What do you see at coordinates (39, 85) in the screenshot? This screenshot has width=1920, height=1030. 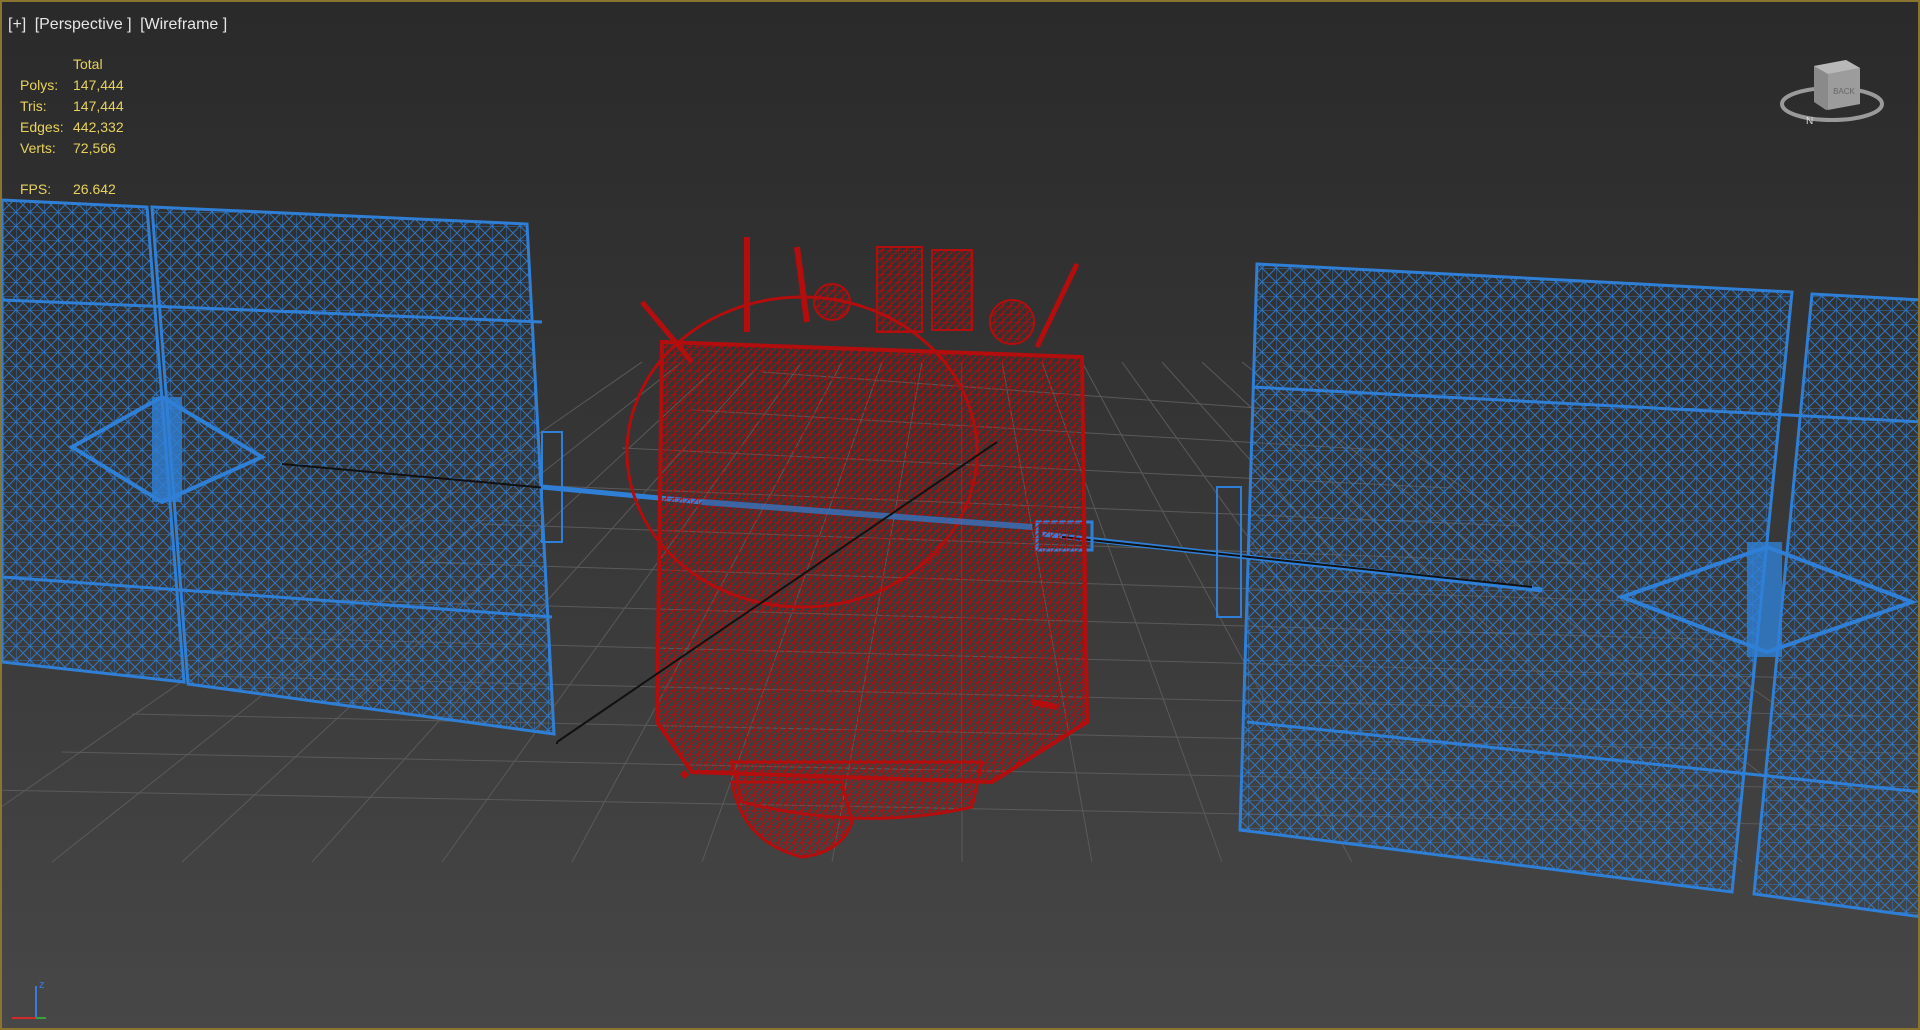 I see `polys-label: Polys:` at bounding box center [39, 85].